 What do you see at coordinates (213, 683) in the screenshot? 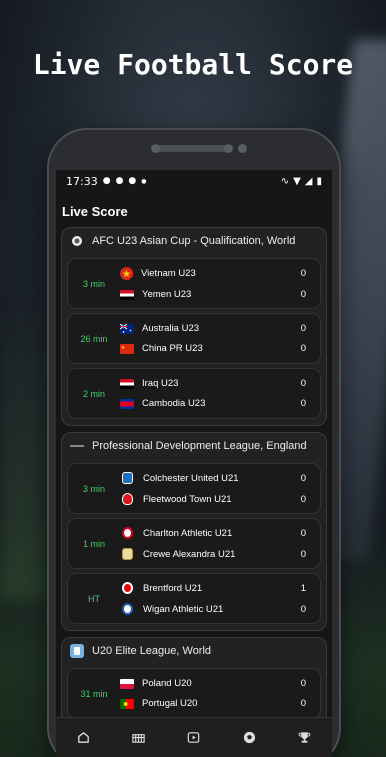
I see `home-team: Poland U20 0` at bounding box center [213, 683].